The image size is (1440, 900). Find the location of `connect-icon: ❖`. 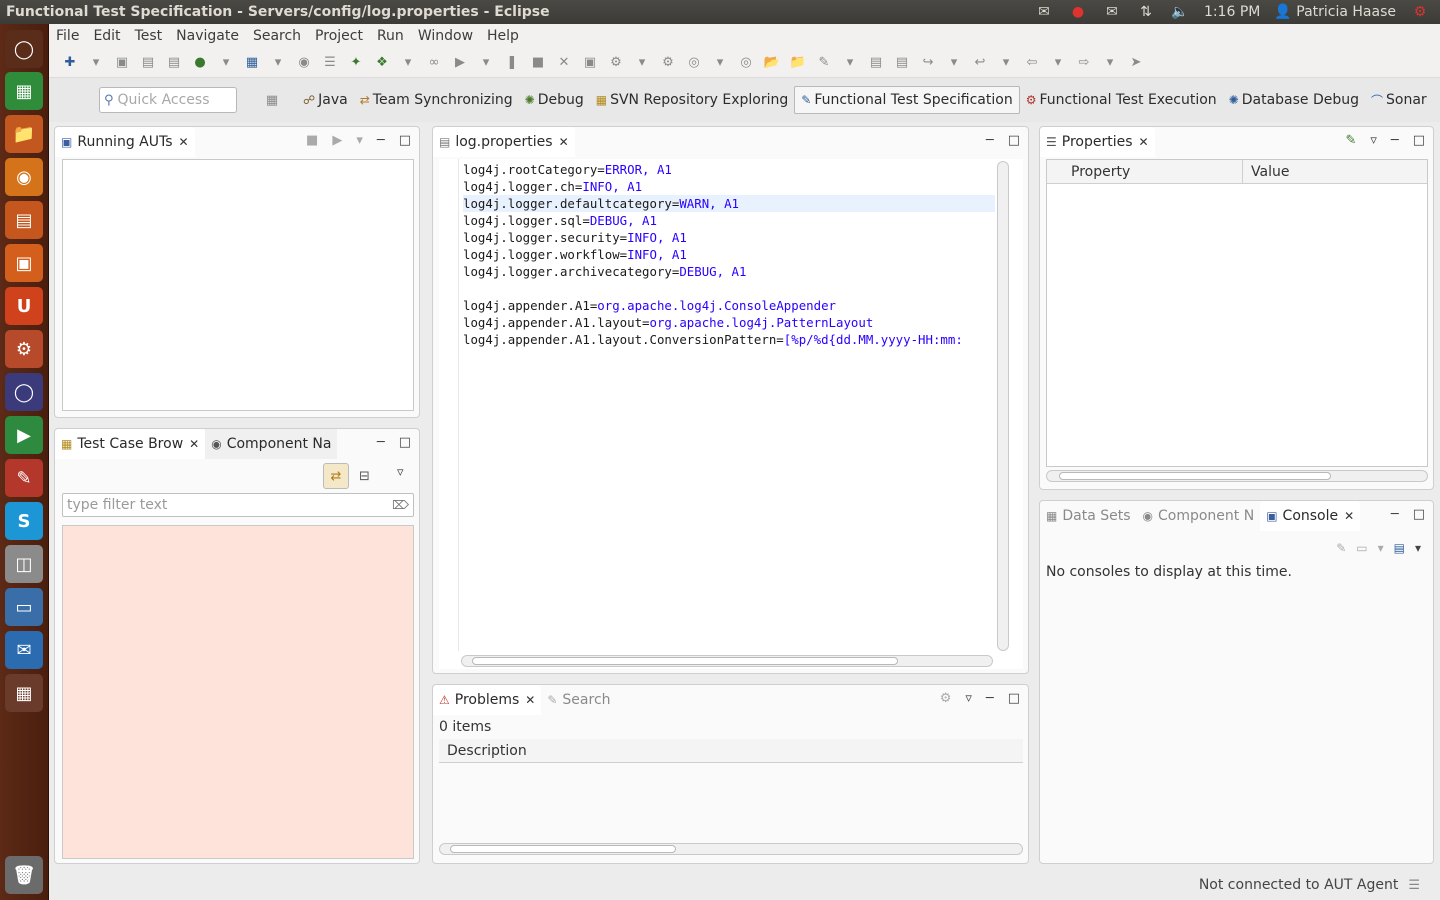

connect-icon: ❖ is located at coordinates (382, 63).